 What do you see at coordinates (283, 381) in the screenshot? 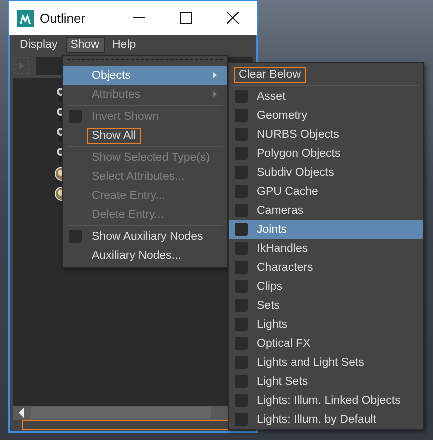
I see `menu-label: Light Sets` at bounding box center [283, 381].